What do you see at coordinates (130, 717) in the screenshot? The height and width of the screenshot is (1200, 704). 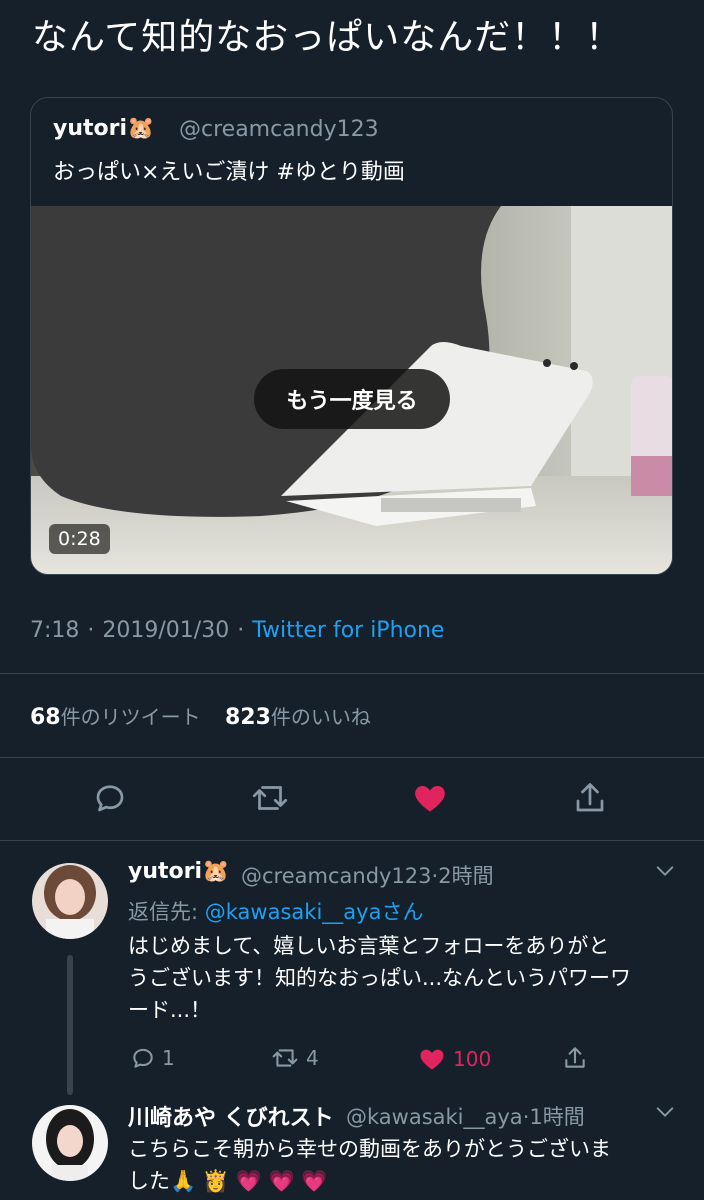 I see `retweet-count-label: 件のリツイート` at bounding box center [130, 717].